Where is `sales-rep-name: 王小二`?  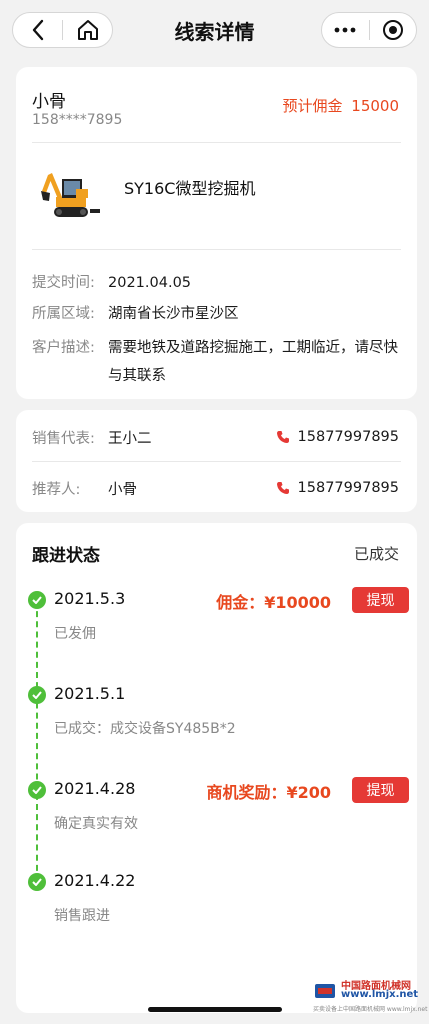
sales-rep-name: 王小二 is located at coordinates (130, 438).